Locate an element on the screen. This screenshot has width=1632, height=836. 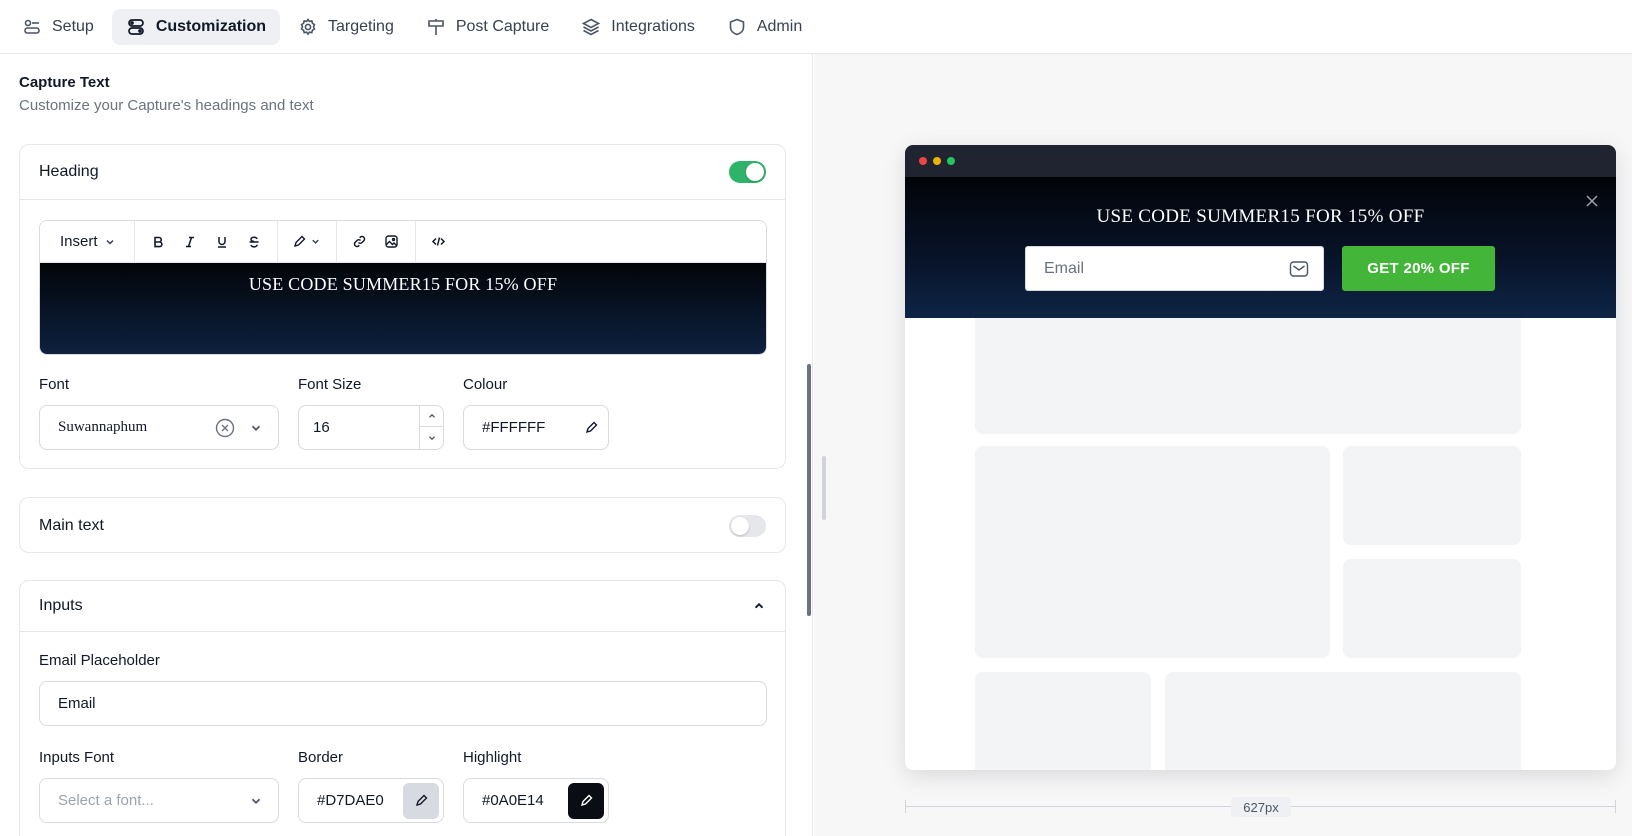
tab-integrations: Integrations is located at coordinates (638, 27).